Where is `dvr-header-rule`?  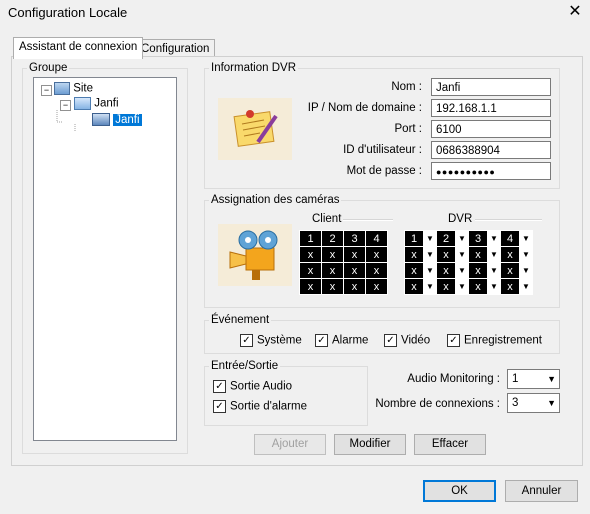 dvr-header-rule is located at coordinates (508, 220).